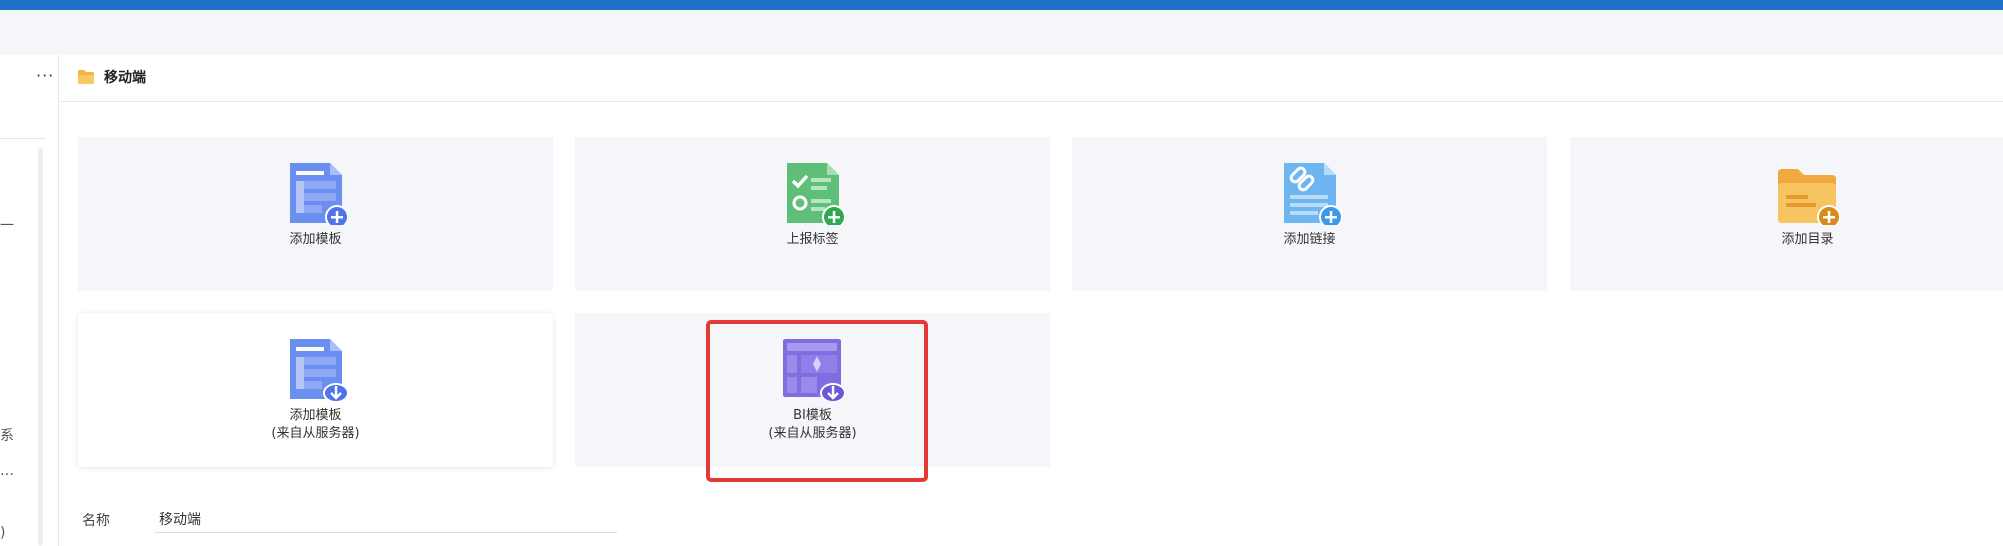  I want to click on left-item-fragment: 一, so click(7, 225).